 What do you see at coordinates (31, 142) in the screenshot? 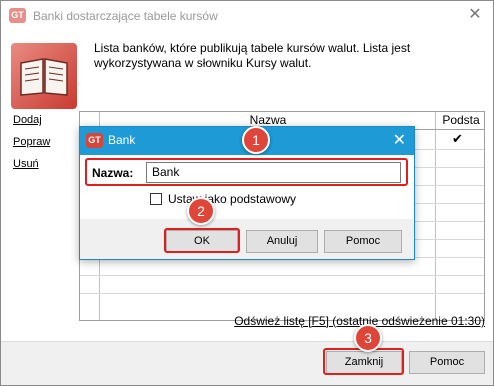
I see `edit-link: Popraw` at bounding box center [31, 142].